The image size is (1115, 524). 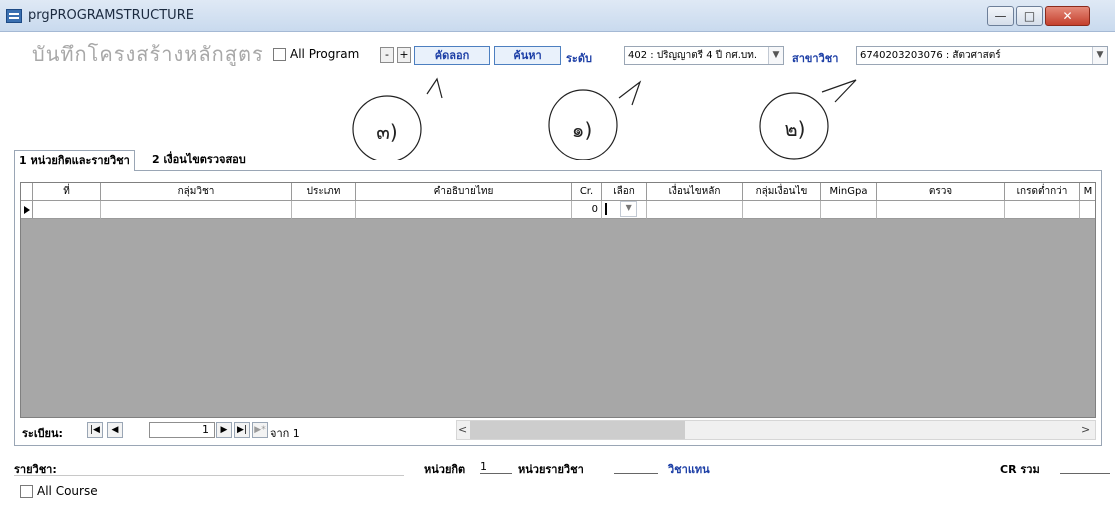 What do you see at coordinates (1042, 192) in the screenshot?
I see `column-header-grade-below: เกรดต่ำกว่า` at bounding box center [1042, 192].